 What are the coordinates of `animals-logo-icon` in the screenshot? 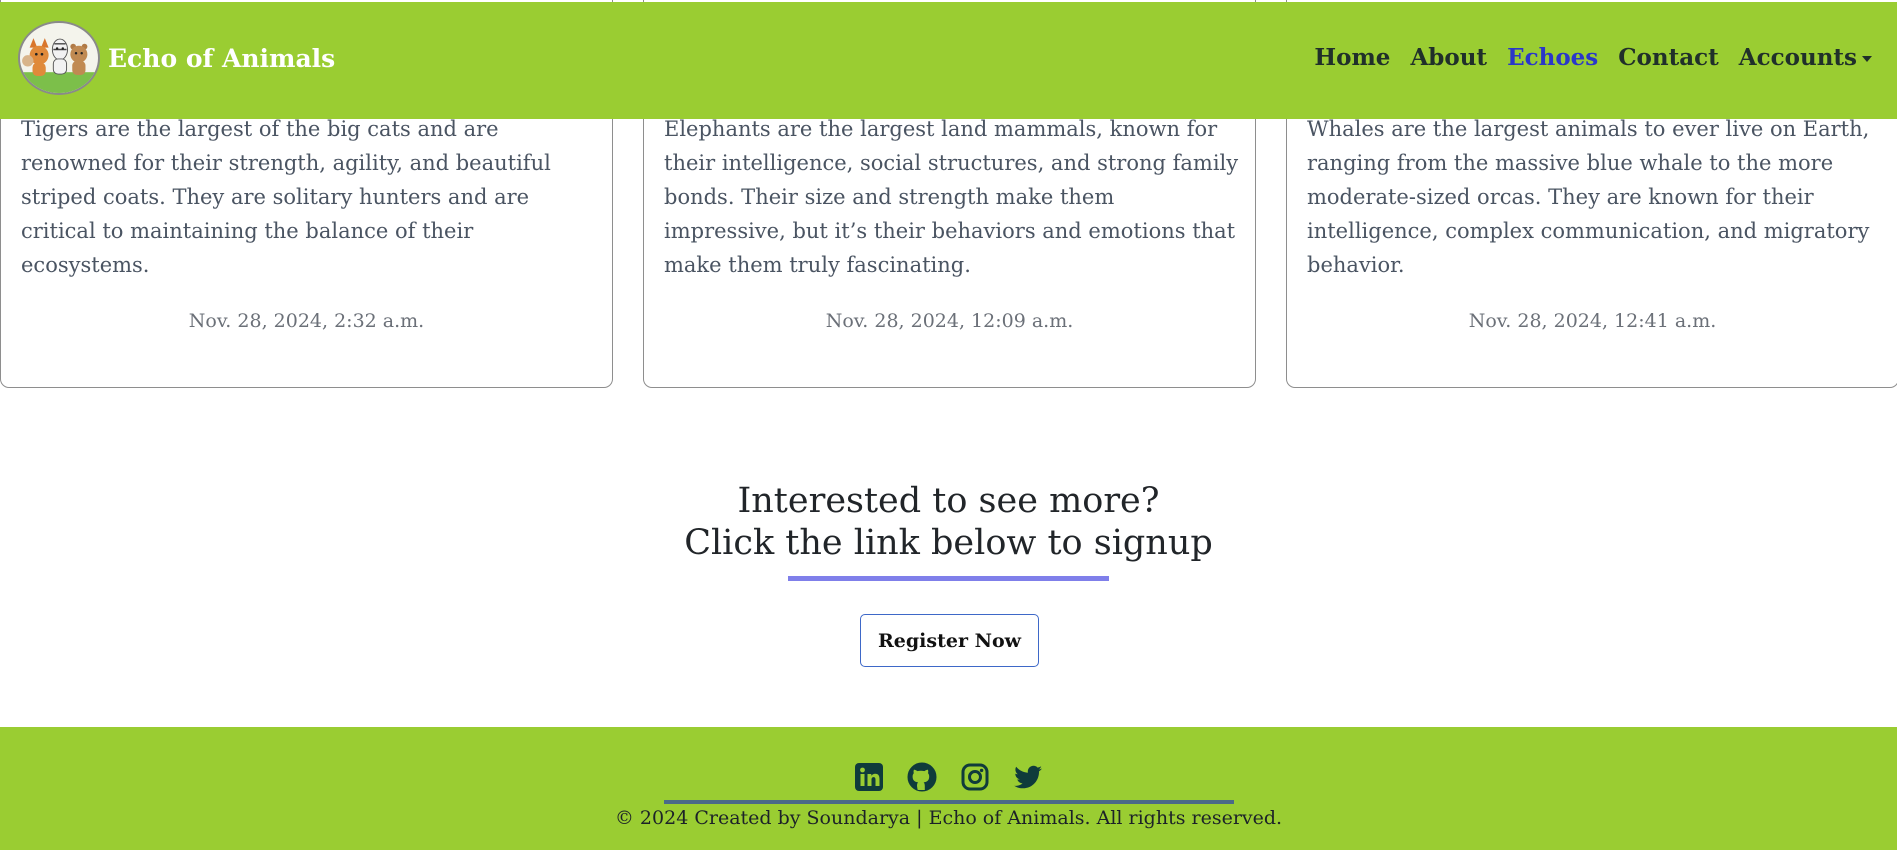 It's located at (59, 58).